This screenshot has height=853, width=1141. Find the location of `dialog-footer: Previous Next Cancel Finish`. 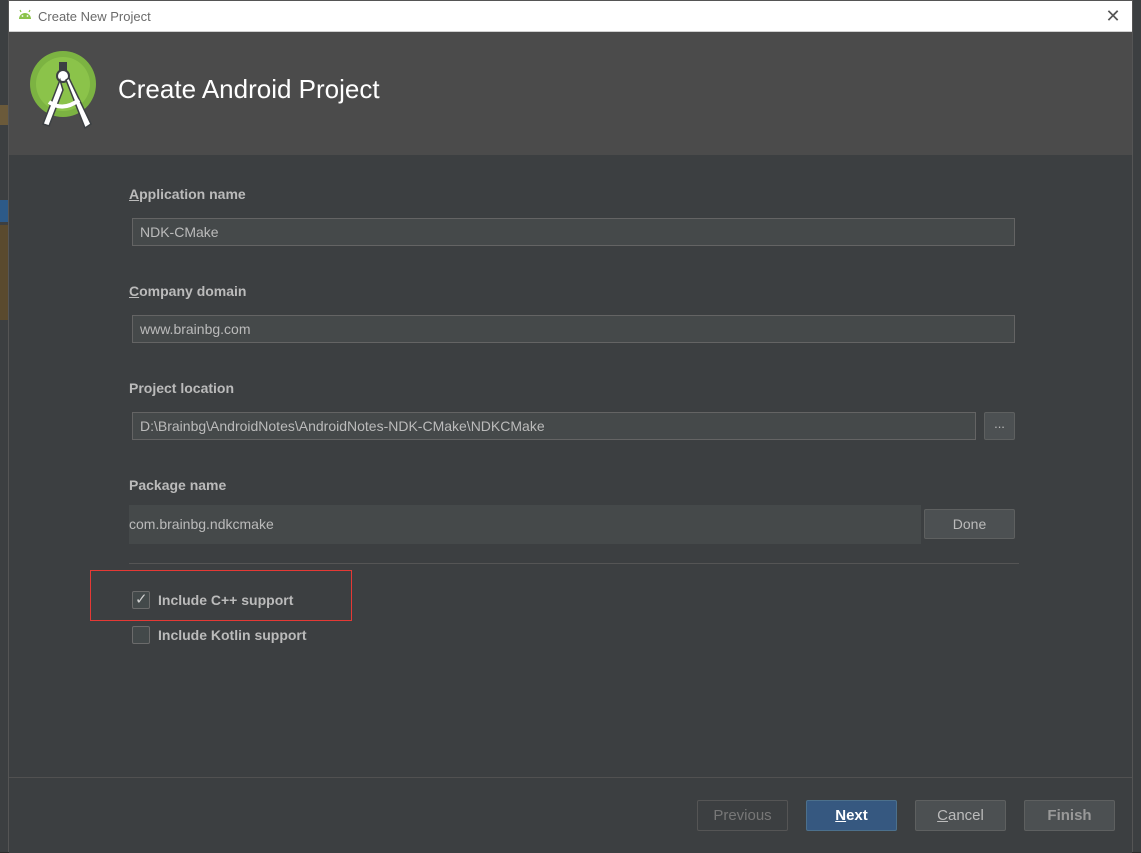

dialog-footer: Previous Next Cancel Finish is located at coordinates (570, 815).